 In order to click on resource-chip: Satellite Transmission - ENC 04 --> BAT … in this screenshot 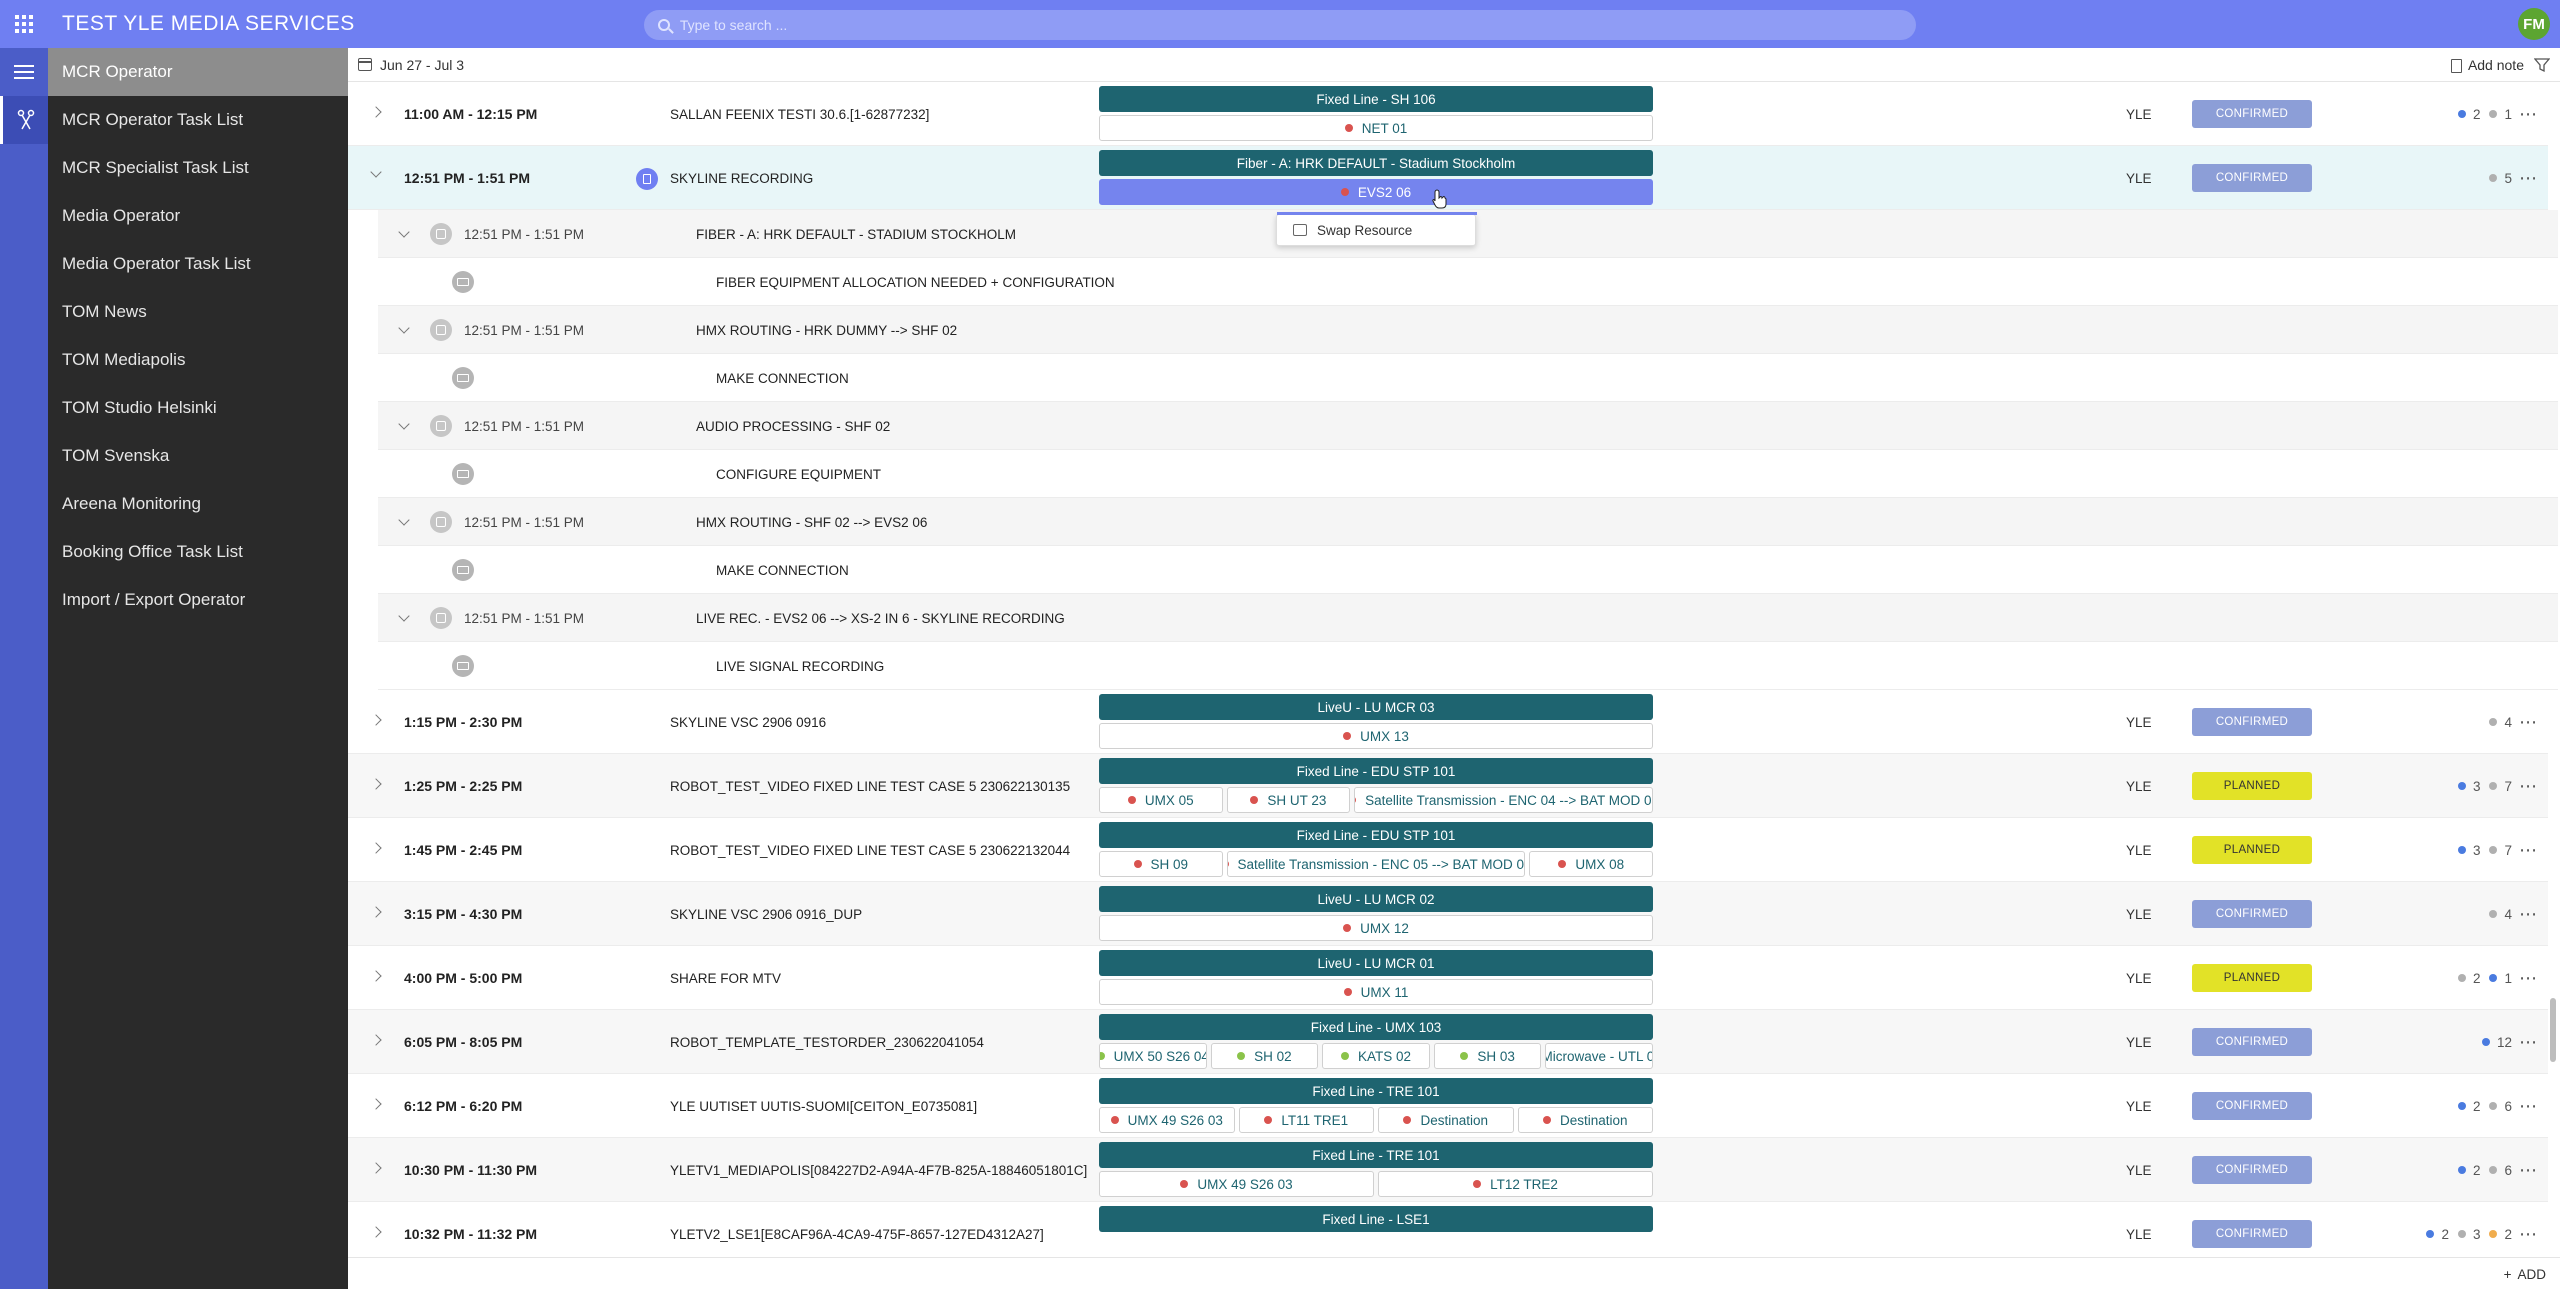, I will do `click(1503, 800)`.